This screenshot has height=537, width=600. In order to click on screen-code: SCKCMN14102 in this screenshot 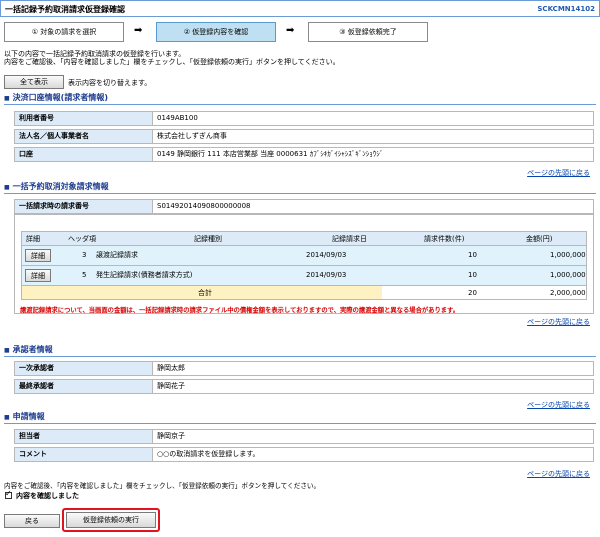, I will do `click(566, 9)`.